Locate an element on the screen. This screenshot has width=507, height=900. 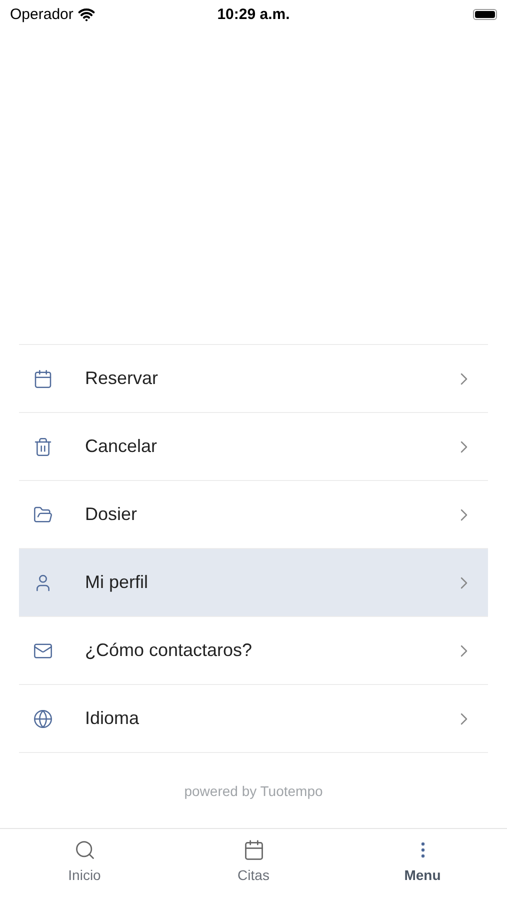
menu-label: ¿Cómo contactaros? is located at coordinates (169, 650).